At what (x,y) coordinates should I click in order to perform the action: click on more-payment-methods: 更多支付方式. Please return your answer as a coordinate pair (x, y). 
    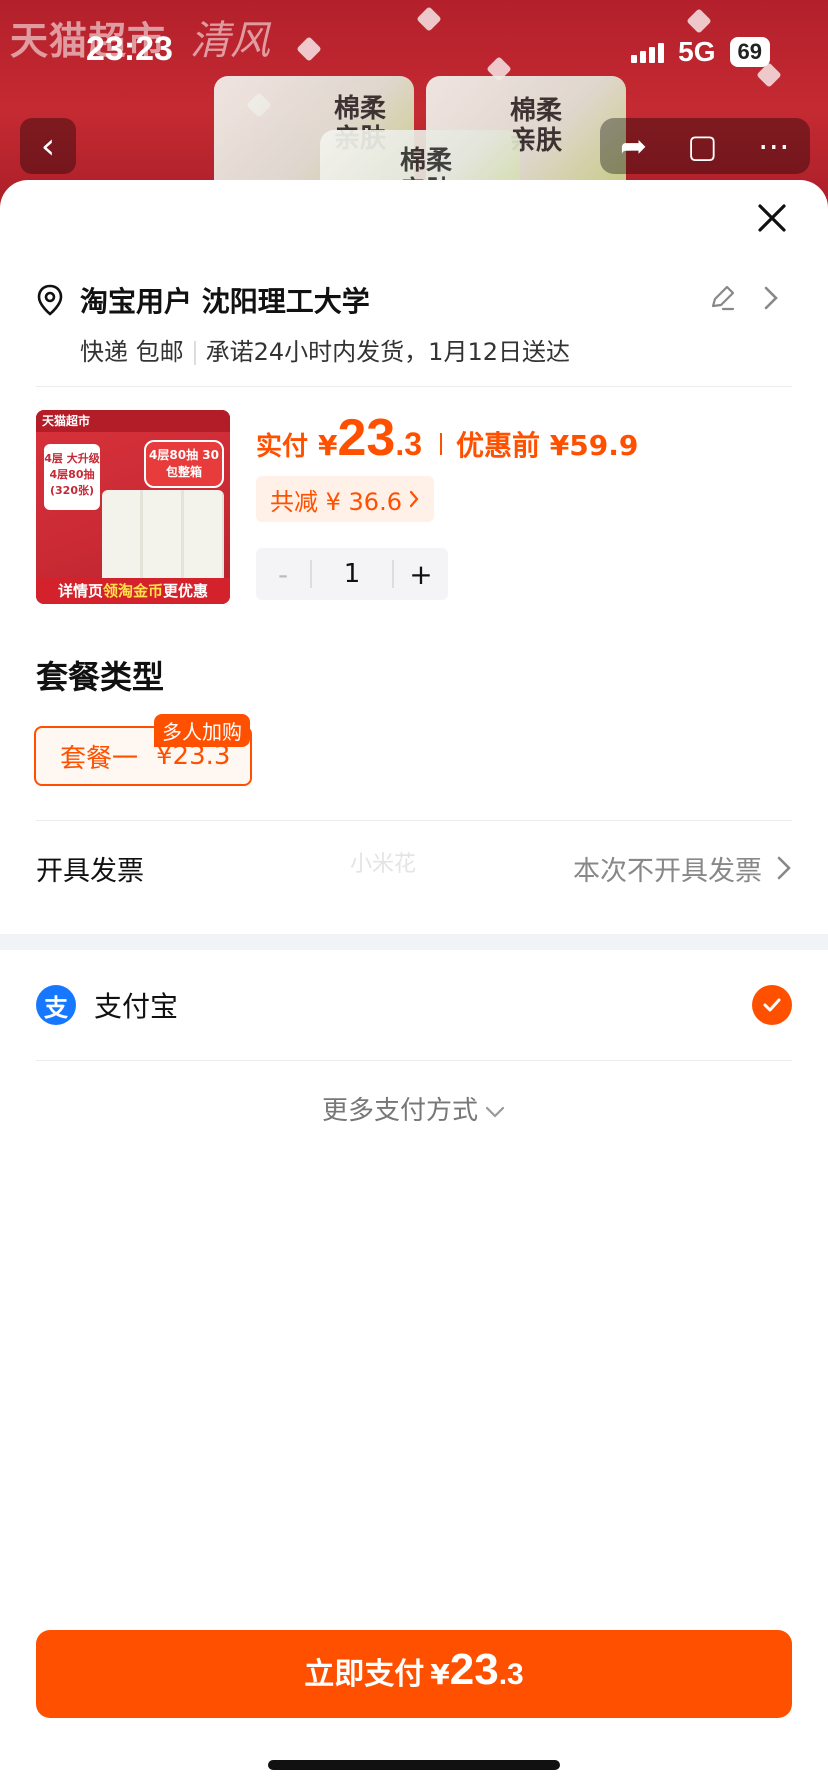
    Looking at the image, I should click on (414, 1108).